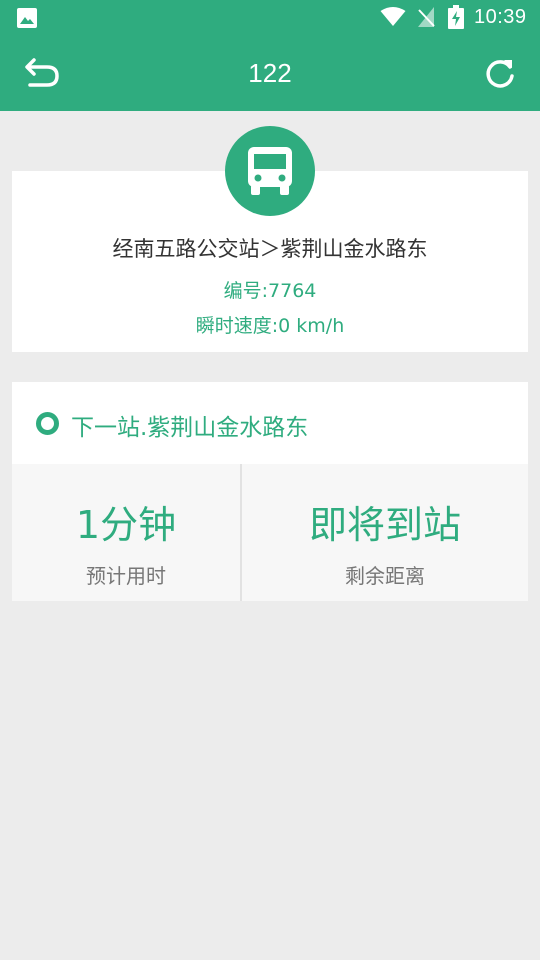  What do you see at coordinates (126, 525) in the screenshot?
I see `eta-value: 1分钟` at bounding box center [126, 525].